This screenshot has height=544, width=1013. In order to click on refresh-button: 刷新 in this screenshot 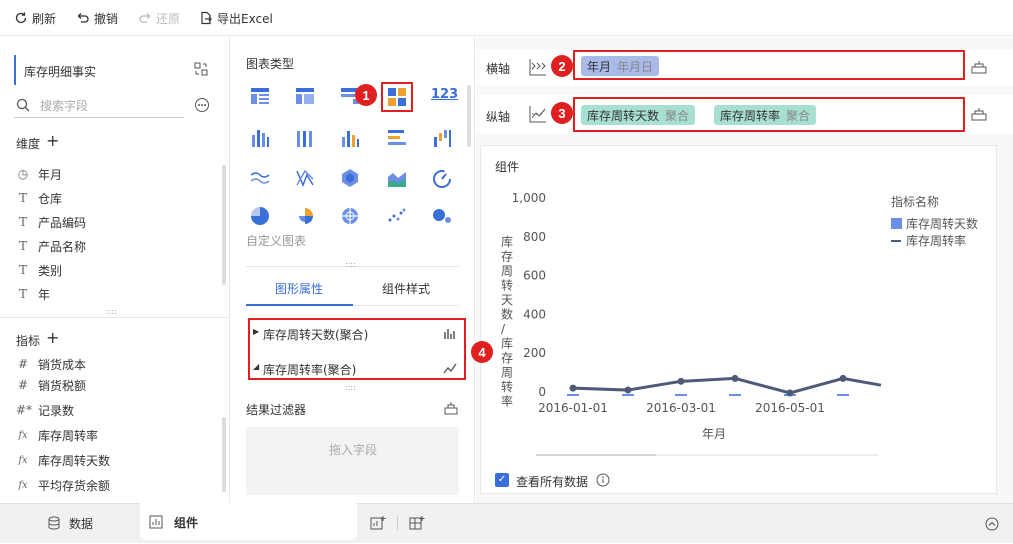, I will do `click(35, 18)`.